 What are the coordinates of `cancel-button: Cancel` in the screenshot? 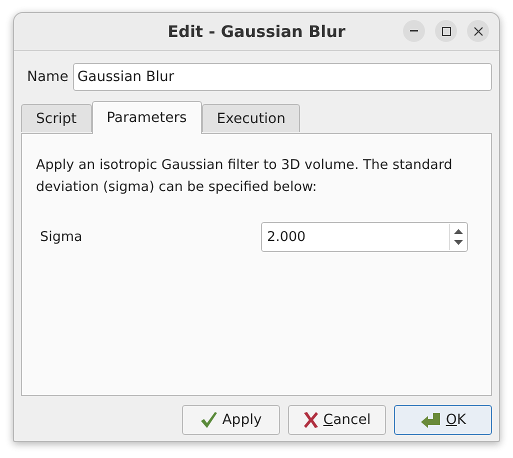 It's located at (337, 420).